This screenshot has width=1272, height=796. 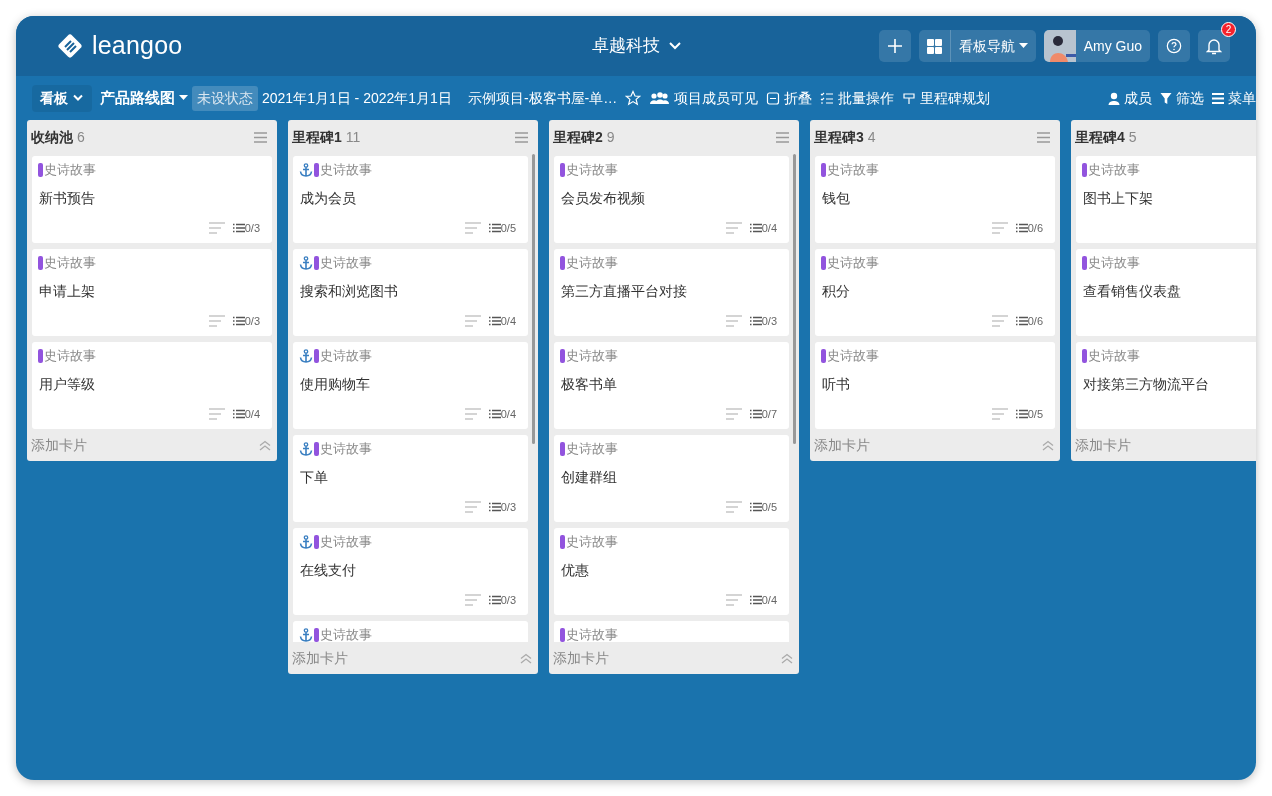 I want to click on toolbar-action: 成员, so click(x=1130, y=98).